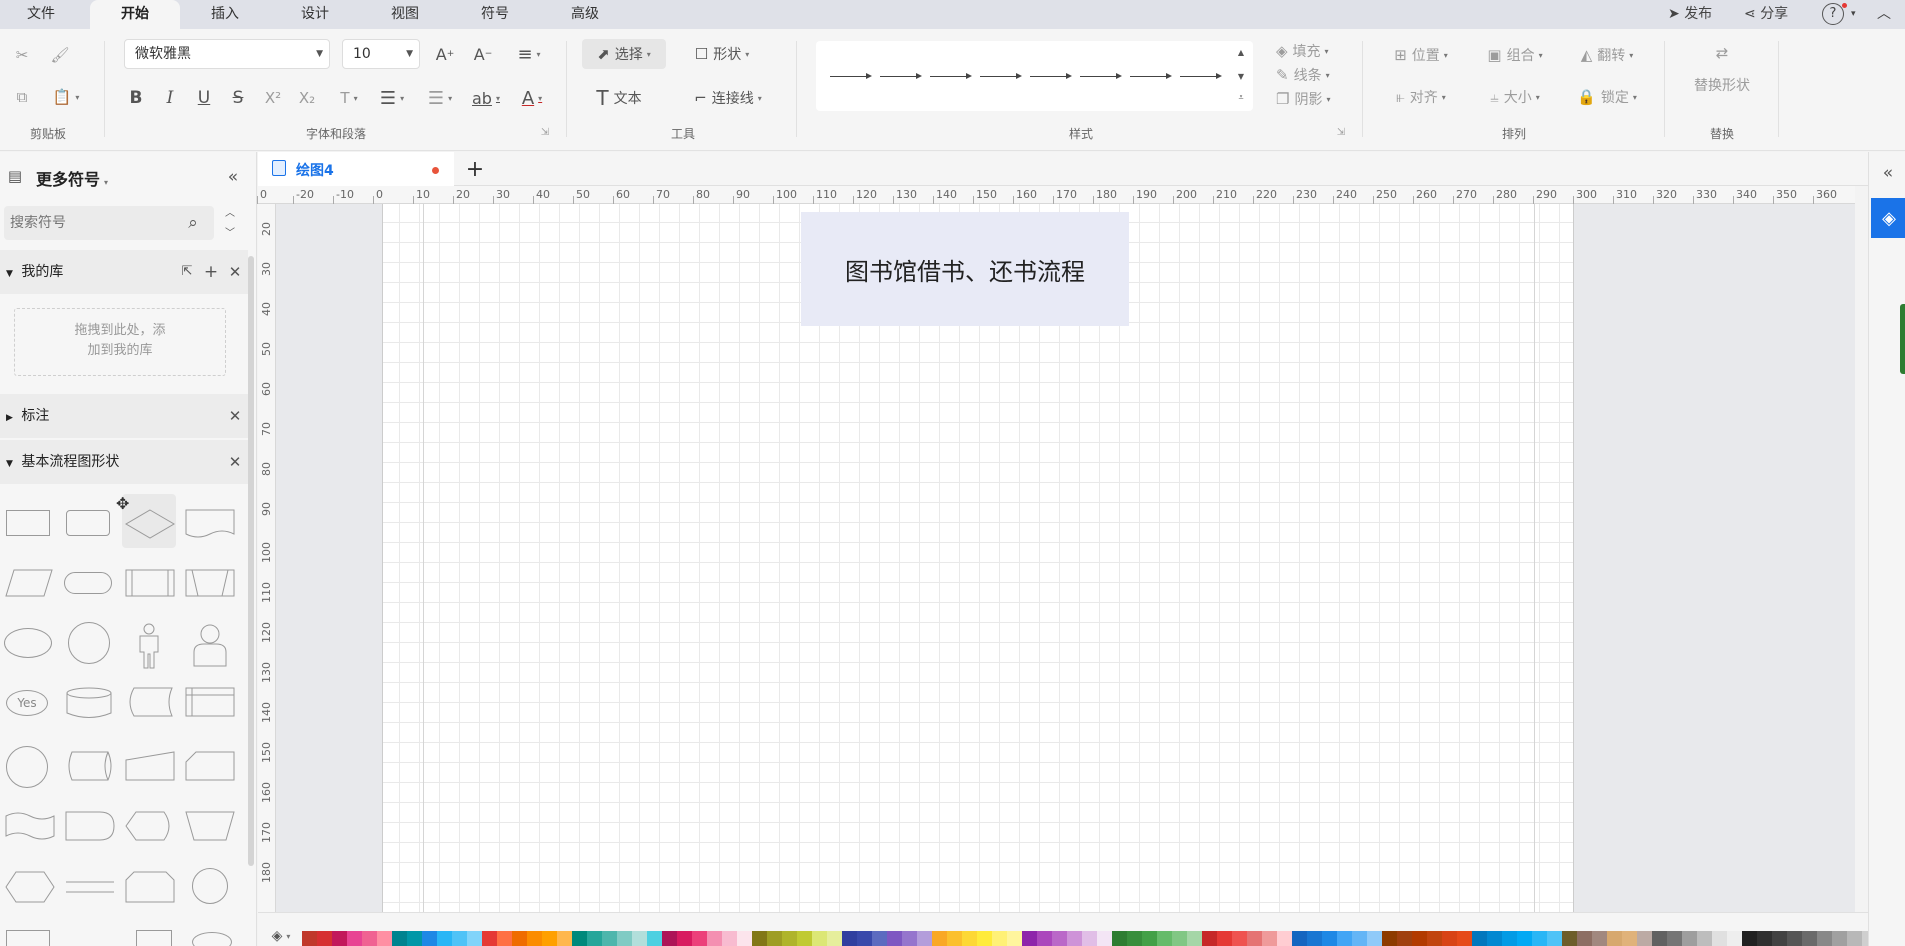  Describe the element at coordinates (28, 938) in the screenshot. I see `shape-partial-row` at that location.